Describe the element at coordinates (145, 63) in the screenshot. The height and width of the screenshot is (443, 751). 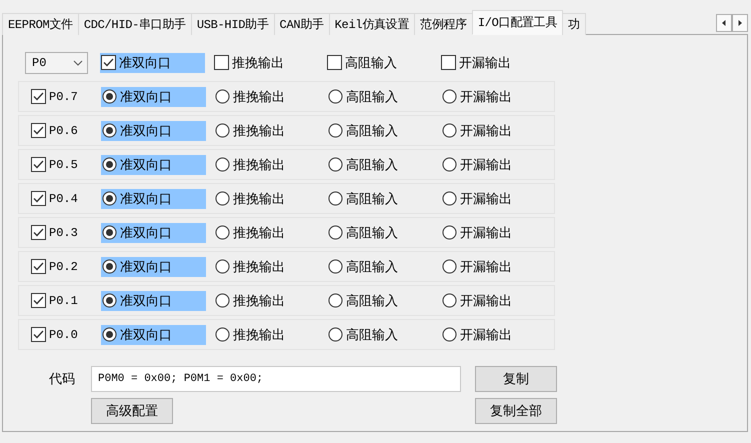
I see `checkbox-label: 准双向口` at that location.